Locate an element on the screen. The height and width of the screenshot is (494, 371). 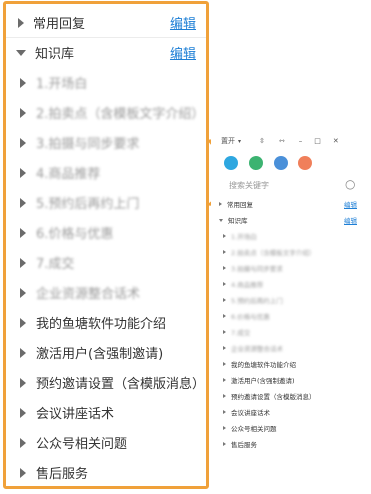
move-icon: ⇿ is located at coordinates (282, 141).